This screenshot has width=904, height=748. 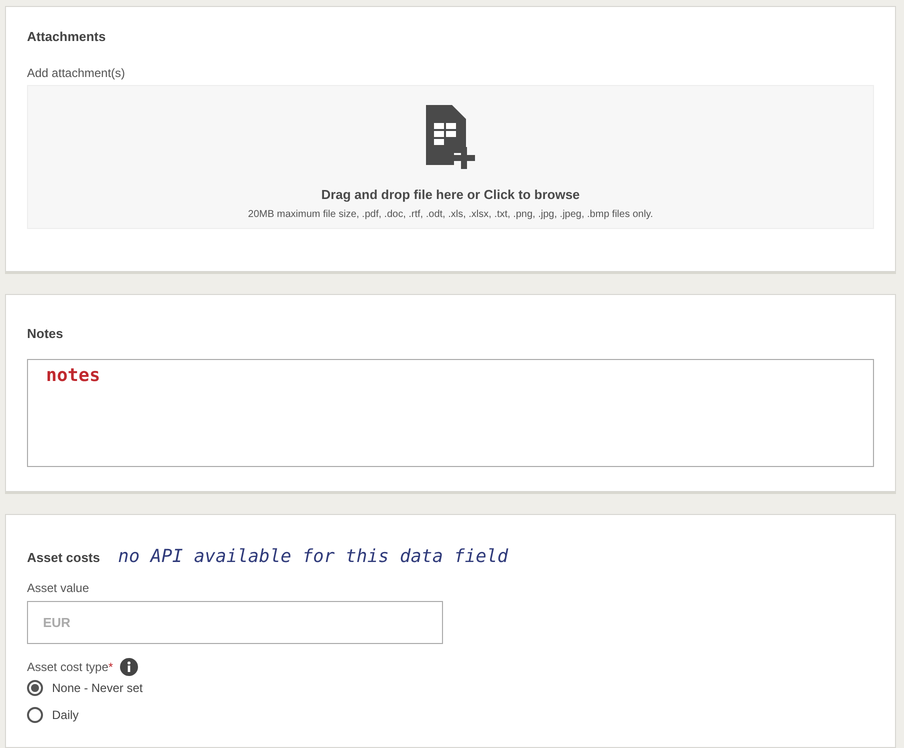 What do you see at coordinates (70, 667) in the screenshot?
I see `field-label: Asset cost type*` at bounding box center [70, 667].